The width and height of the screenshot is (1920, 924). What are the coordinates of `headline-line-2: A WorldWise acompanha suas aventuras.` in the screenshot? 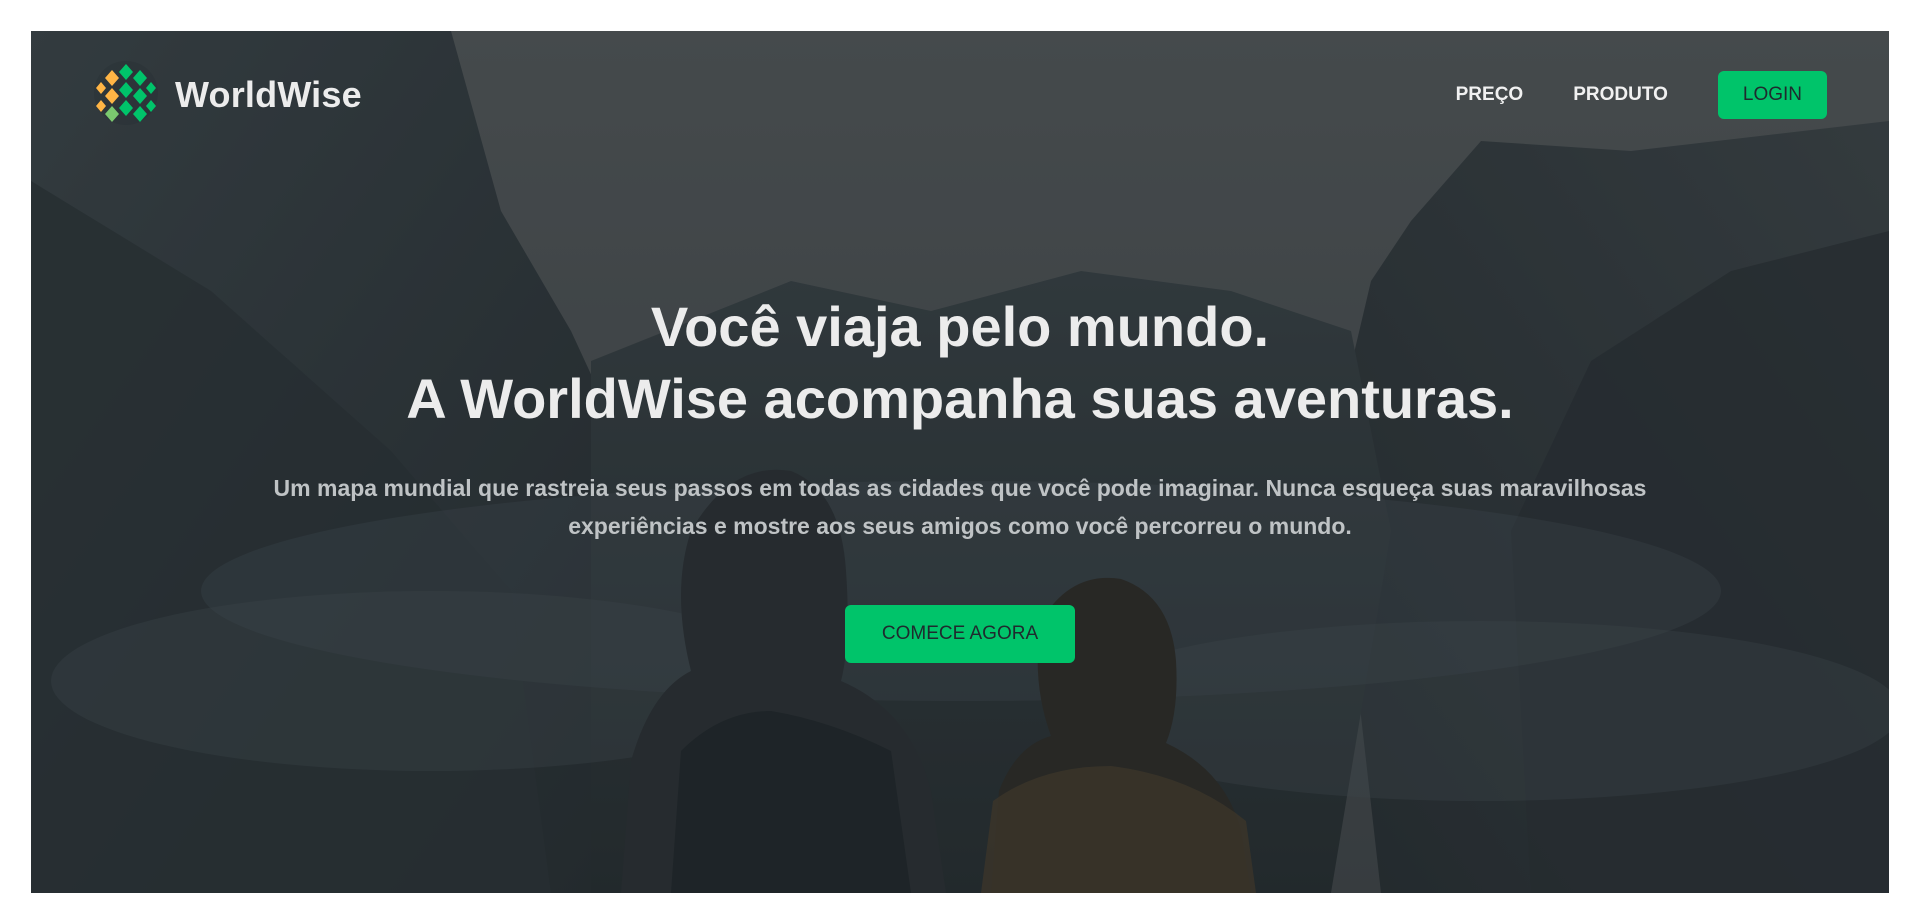 It's located at (960, 398).